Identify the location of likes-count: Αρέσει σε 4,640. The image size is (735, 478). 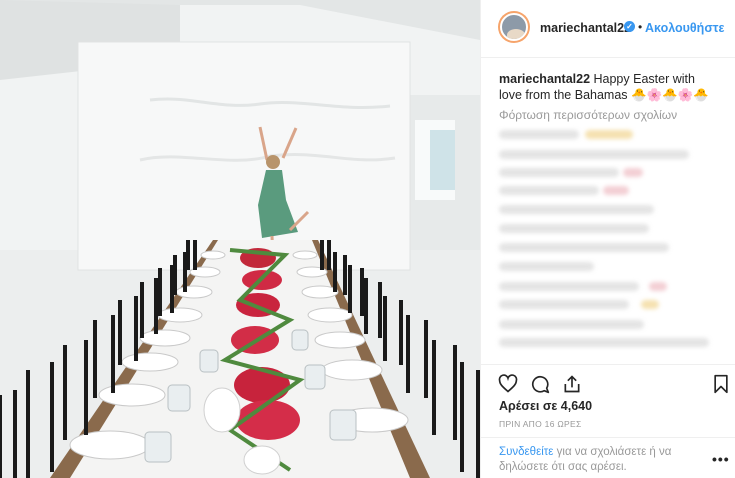
(545, 406).